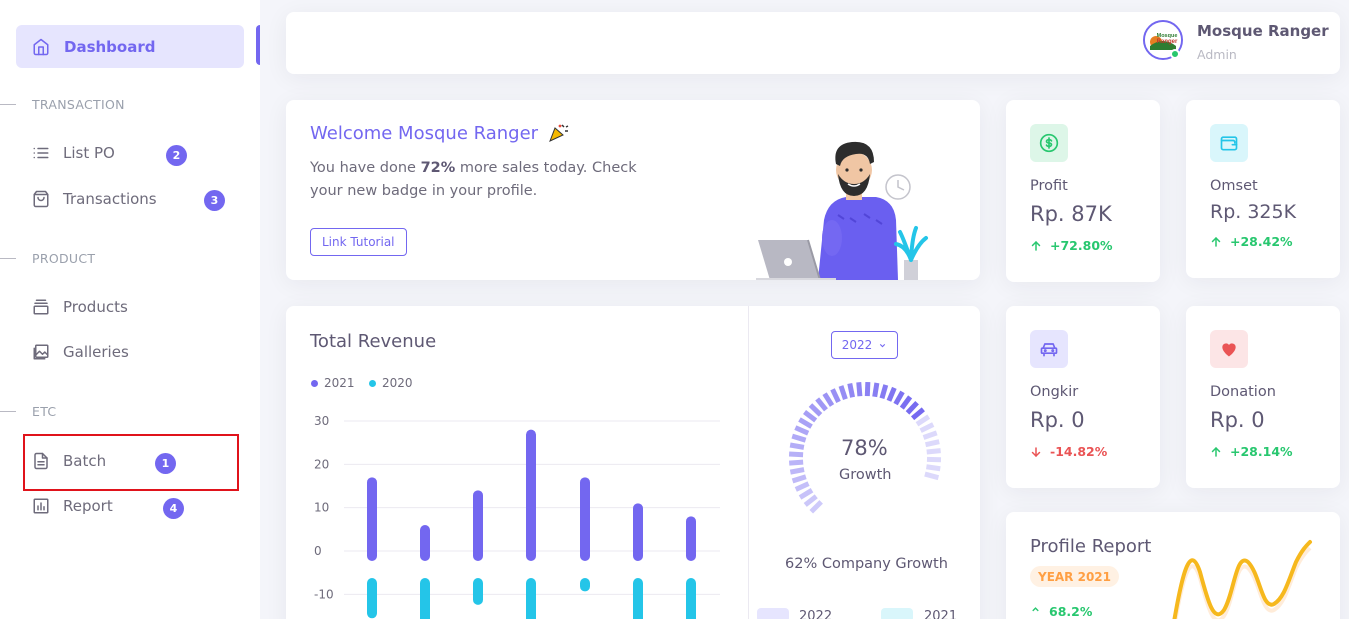  What do you see at coordinates (365, 168) in the screenshot?
I see `welcome-text-pre: You have done` at bounding box center [365, 168].